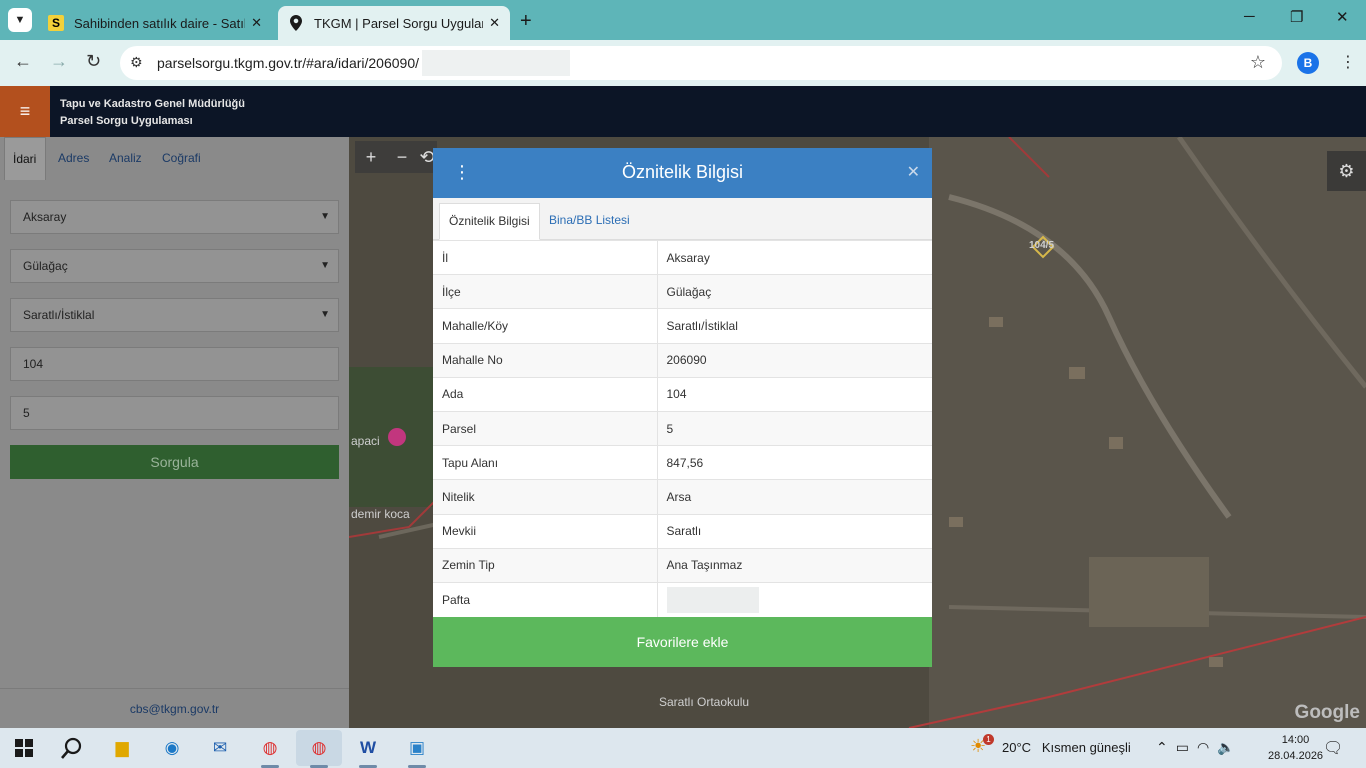 Image resolution: width=1366 pixels, height=768 pixels. I want to click on file-explorer-icon: ▆, so click(122, 748).